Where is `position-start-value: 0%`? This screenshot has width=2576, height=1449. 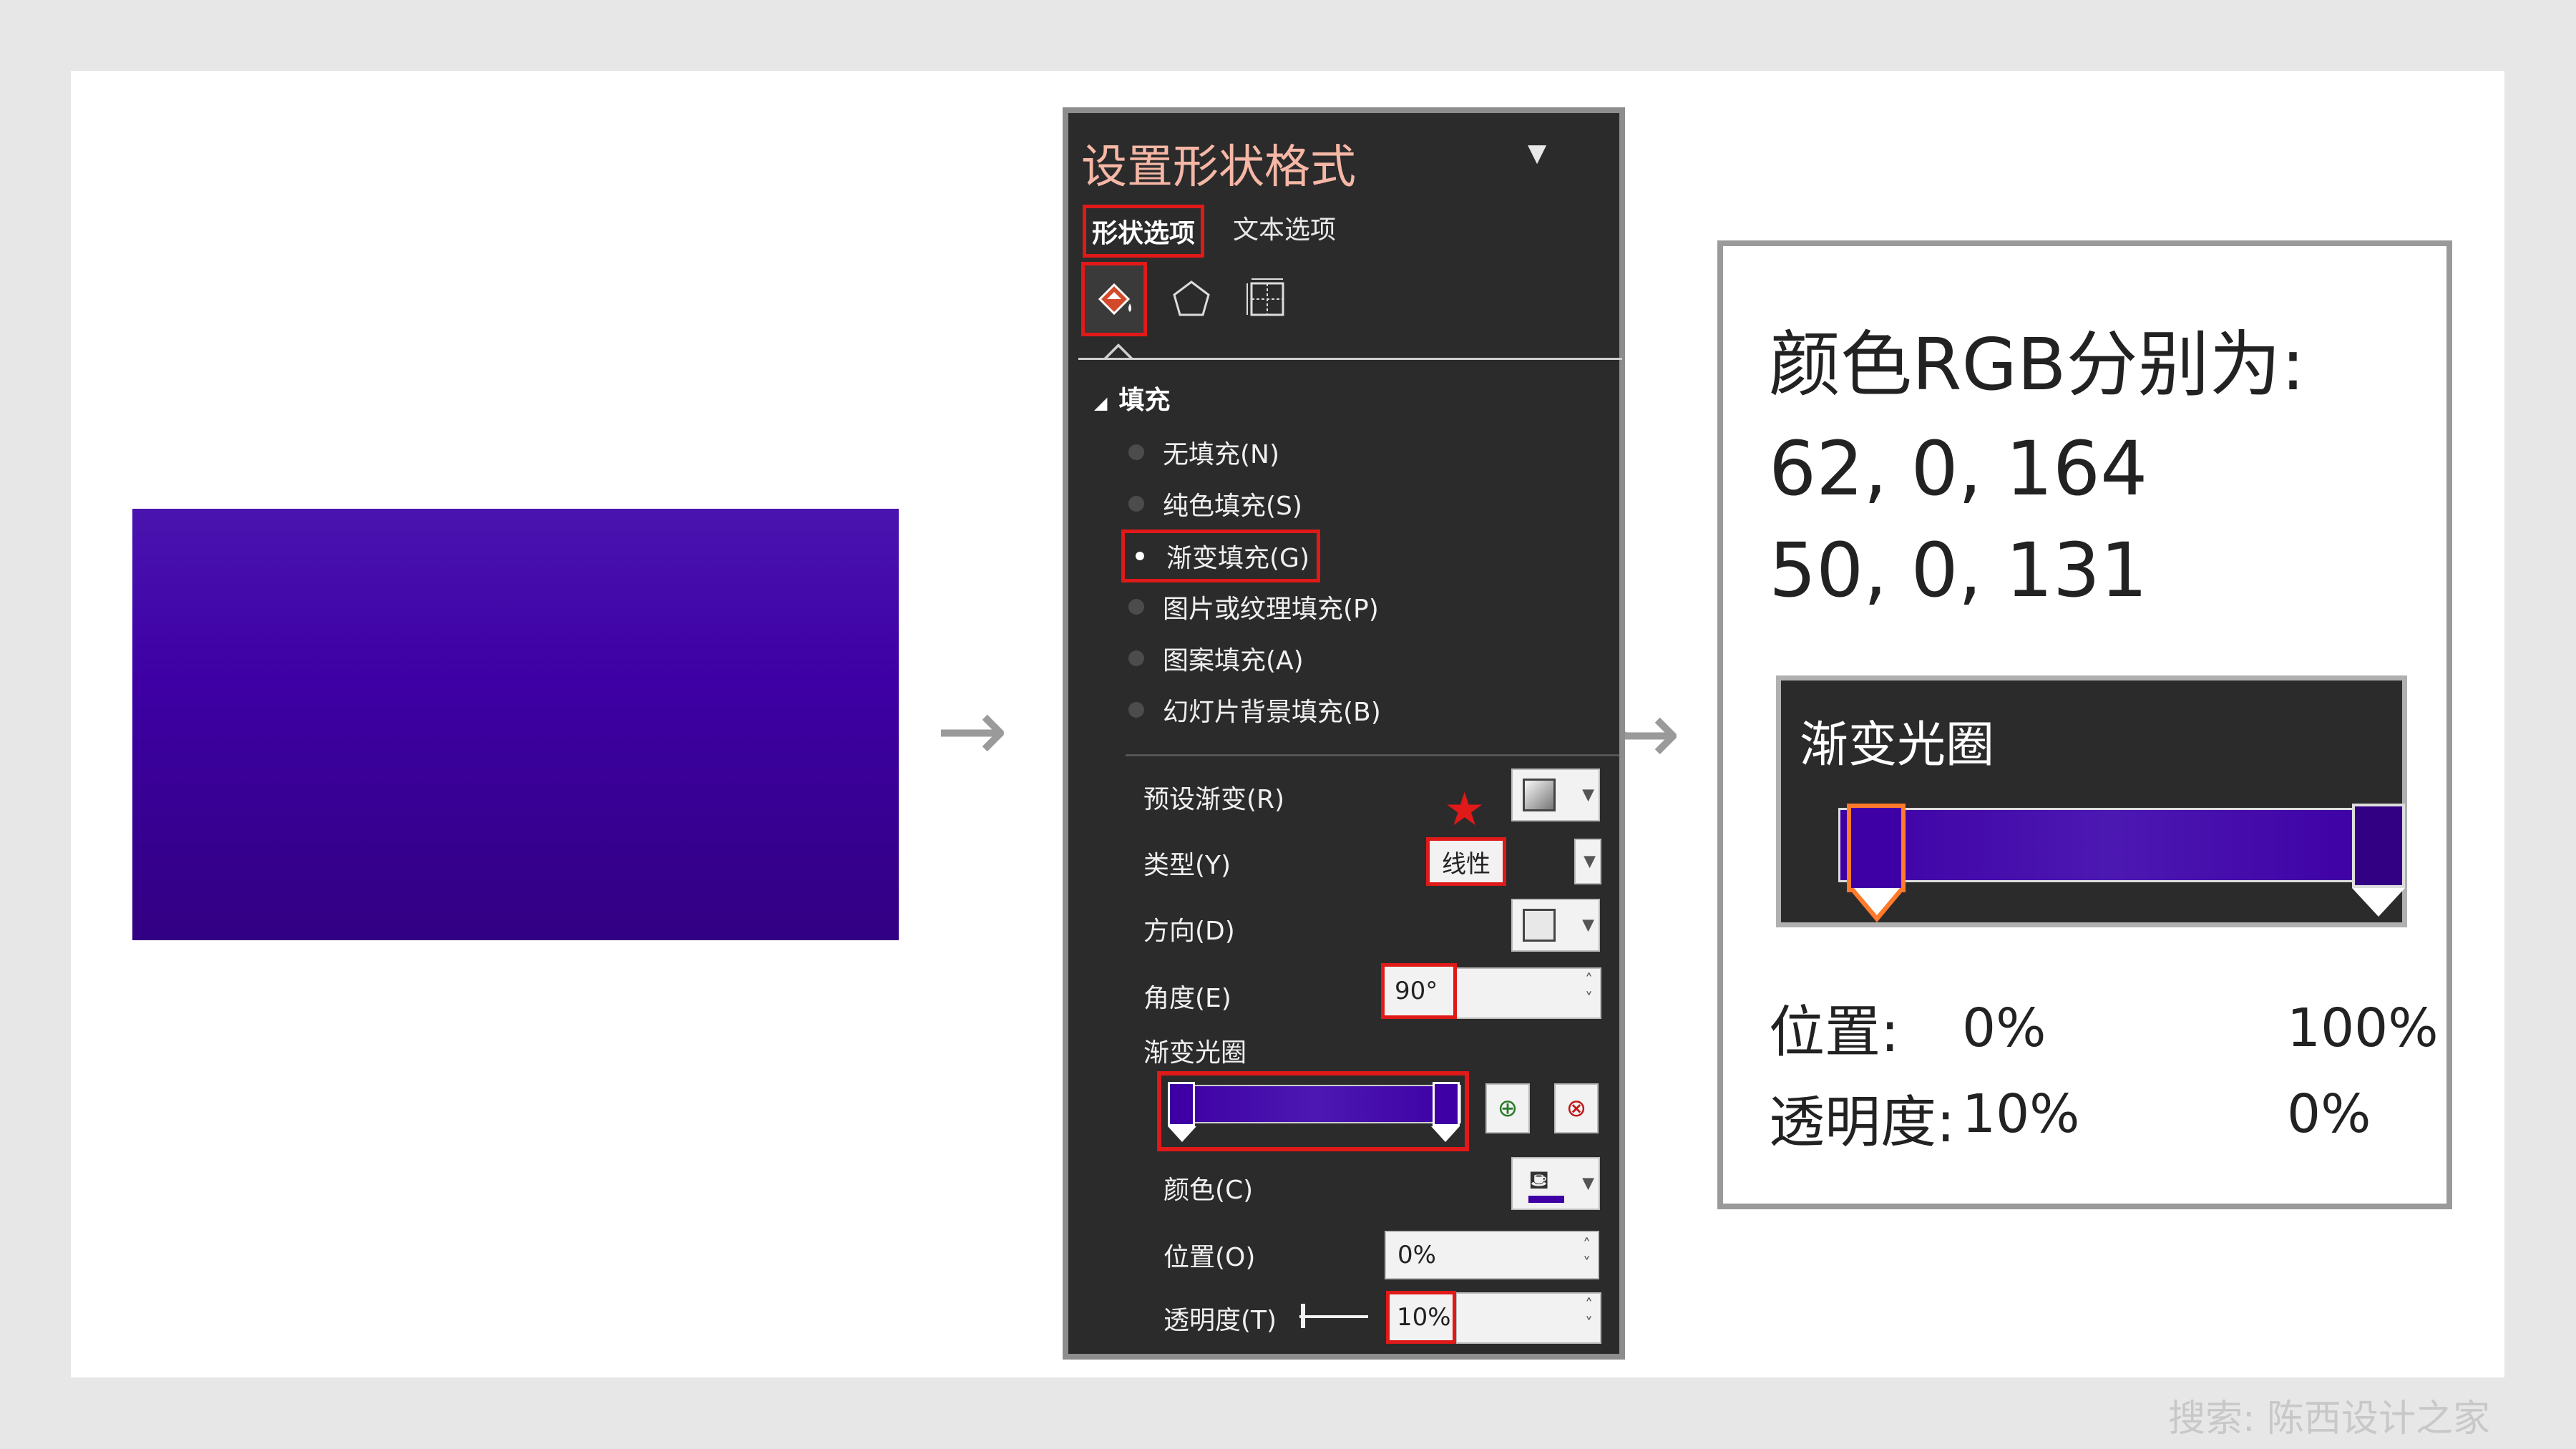
position-start-value: 0% is located at coordinates (2004, 1028).